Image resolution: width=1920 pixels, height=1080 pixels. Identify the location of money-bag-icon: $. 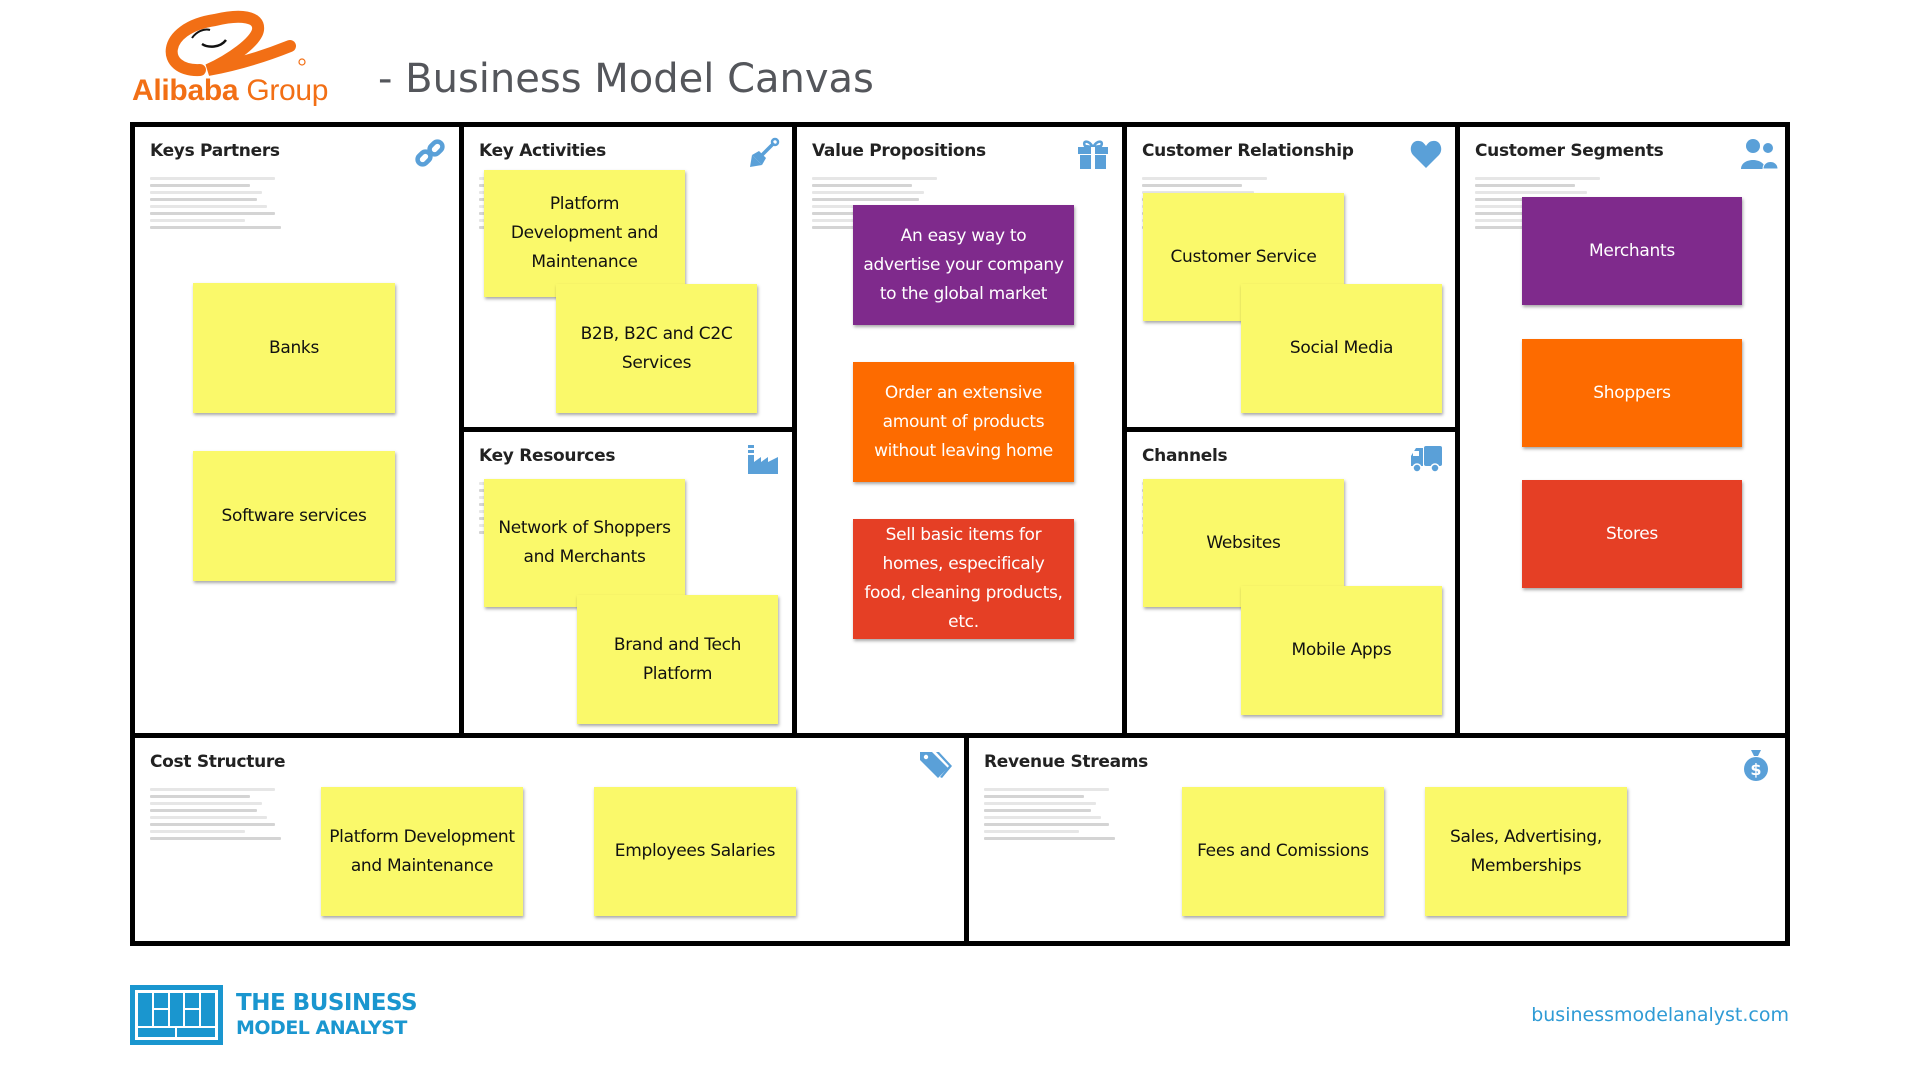
(1756, 765).